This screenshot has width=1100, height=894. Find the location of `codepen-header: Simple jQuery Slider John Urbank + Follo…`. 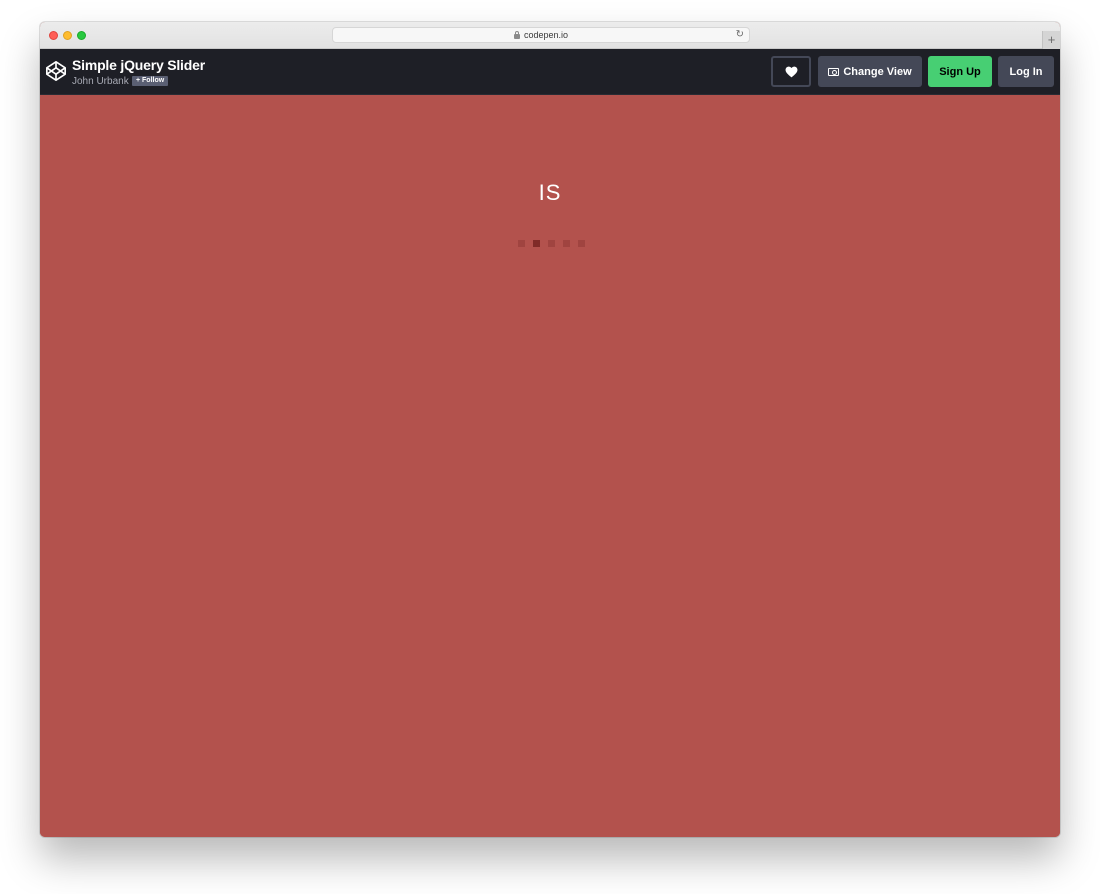

codepen-header: Simple jQuery Slider John Urbank + Follo… is located at coordinates (550, 72).